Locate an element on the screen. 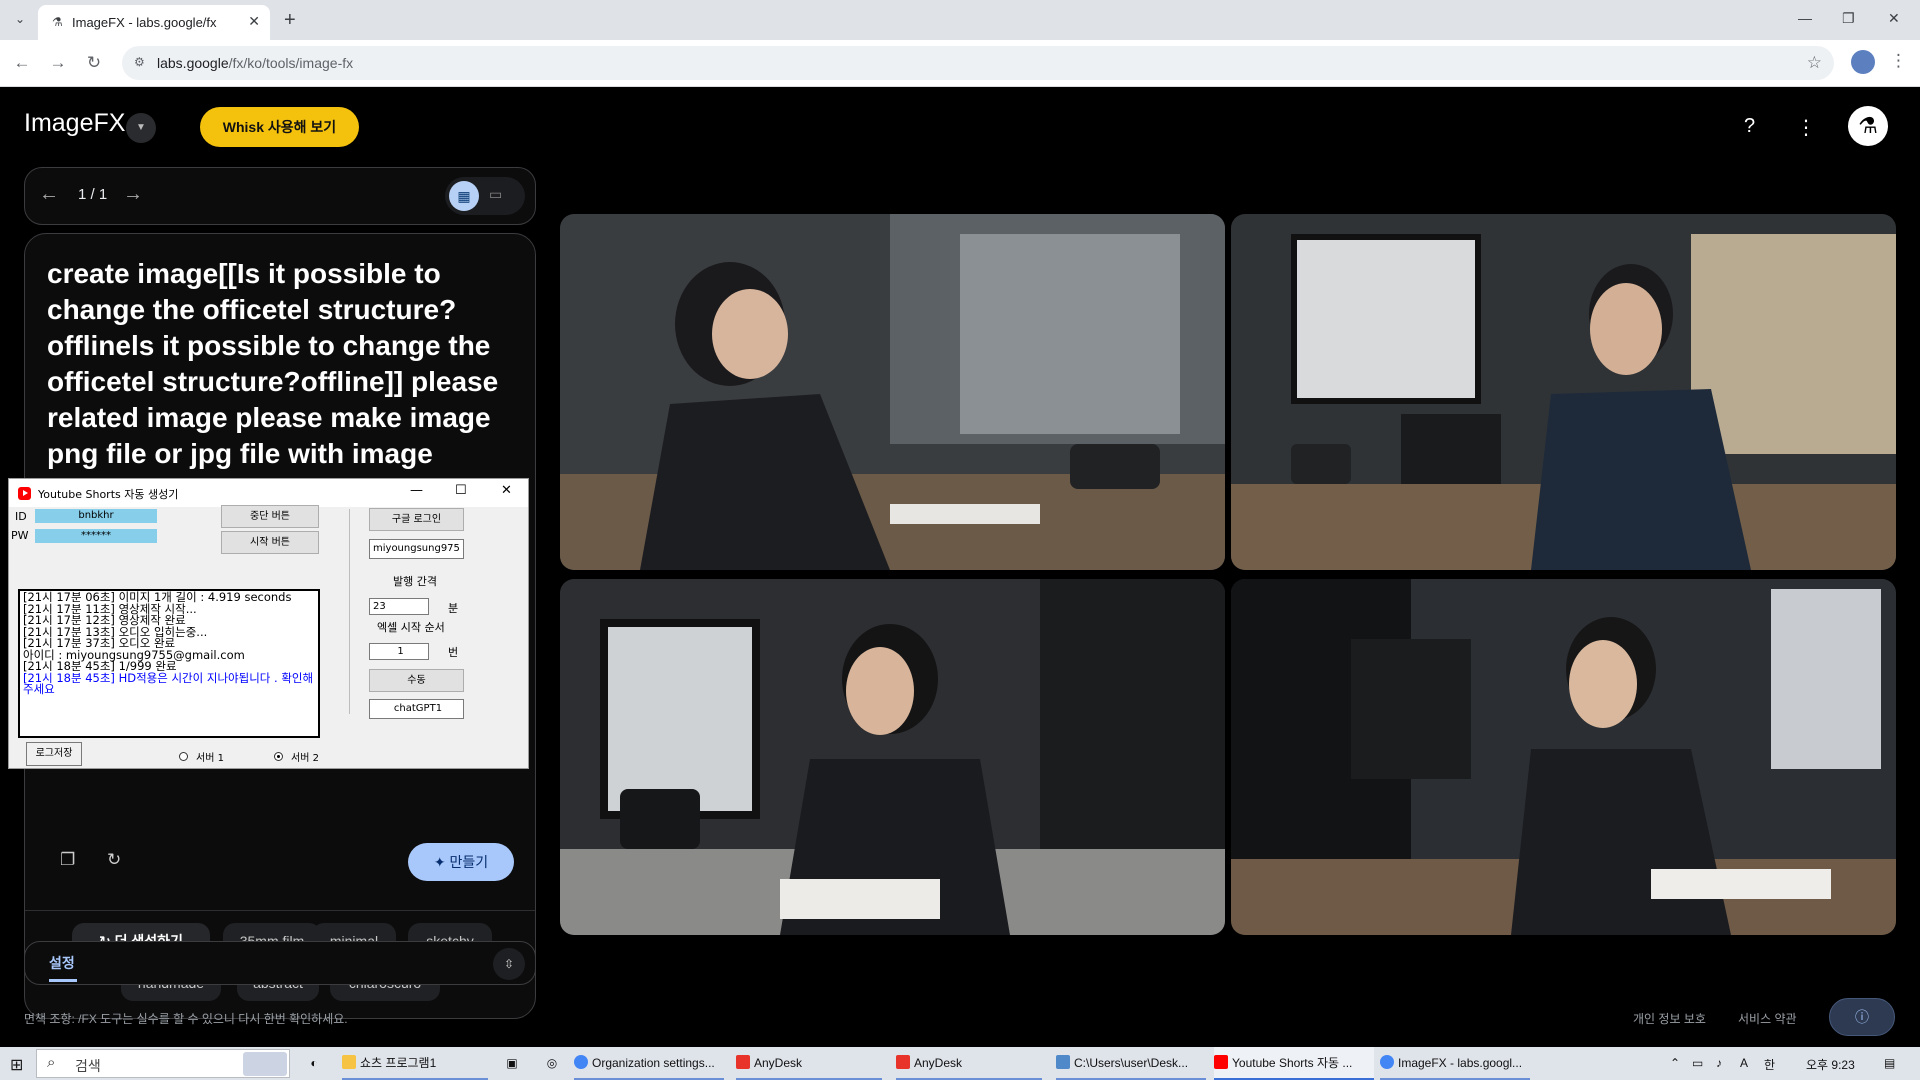  url-text: labs.google/fx/ko/tools/image-fx is located at coordinates (255, 63).